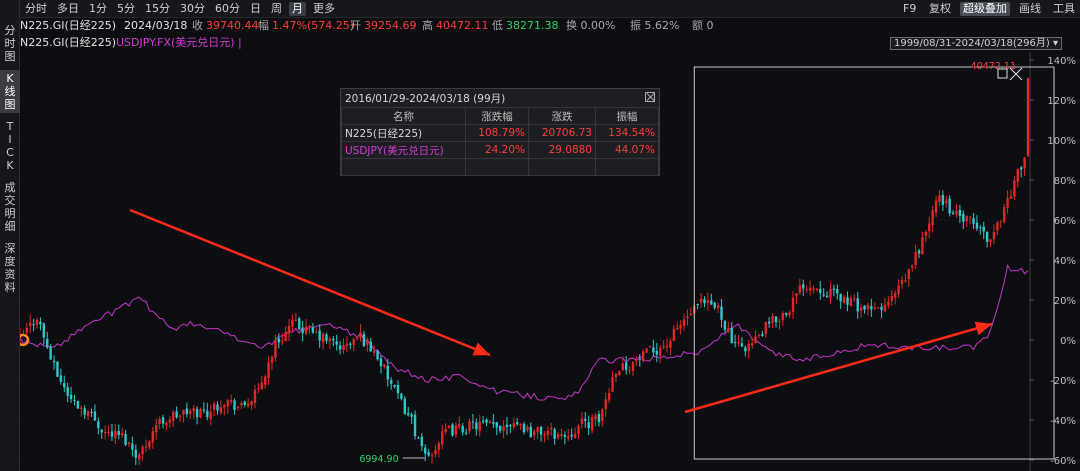 This screenshot has height=471, width=1080. What do you see at coordinates (36, 9) in the screenshot?
I see `period-button-0: 分时` at bounding box center [36, 9].